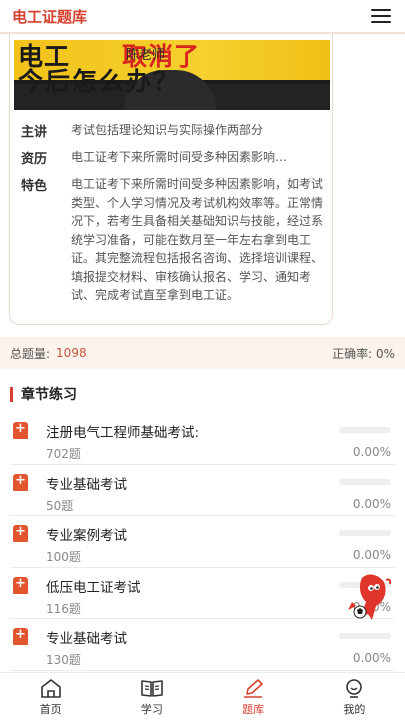 Image resolution: width=405 pixels, height=720 pixels. I want to click on menu-icon, so click(381, 16).